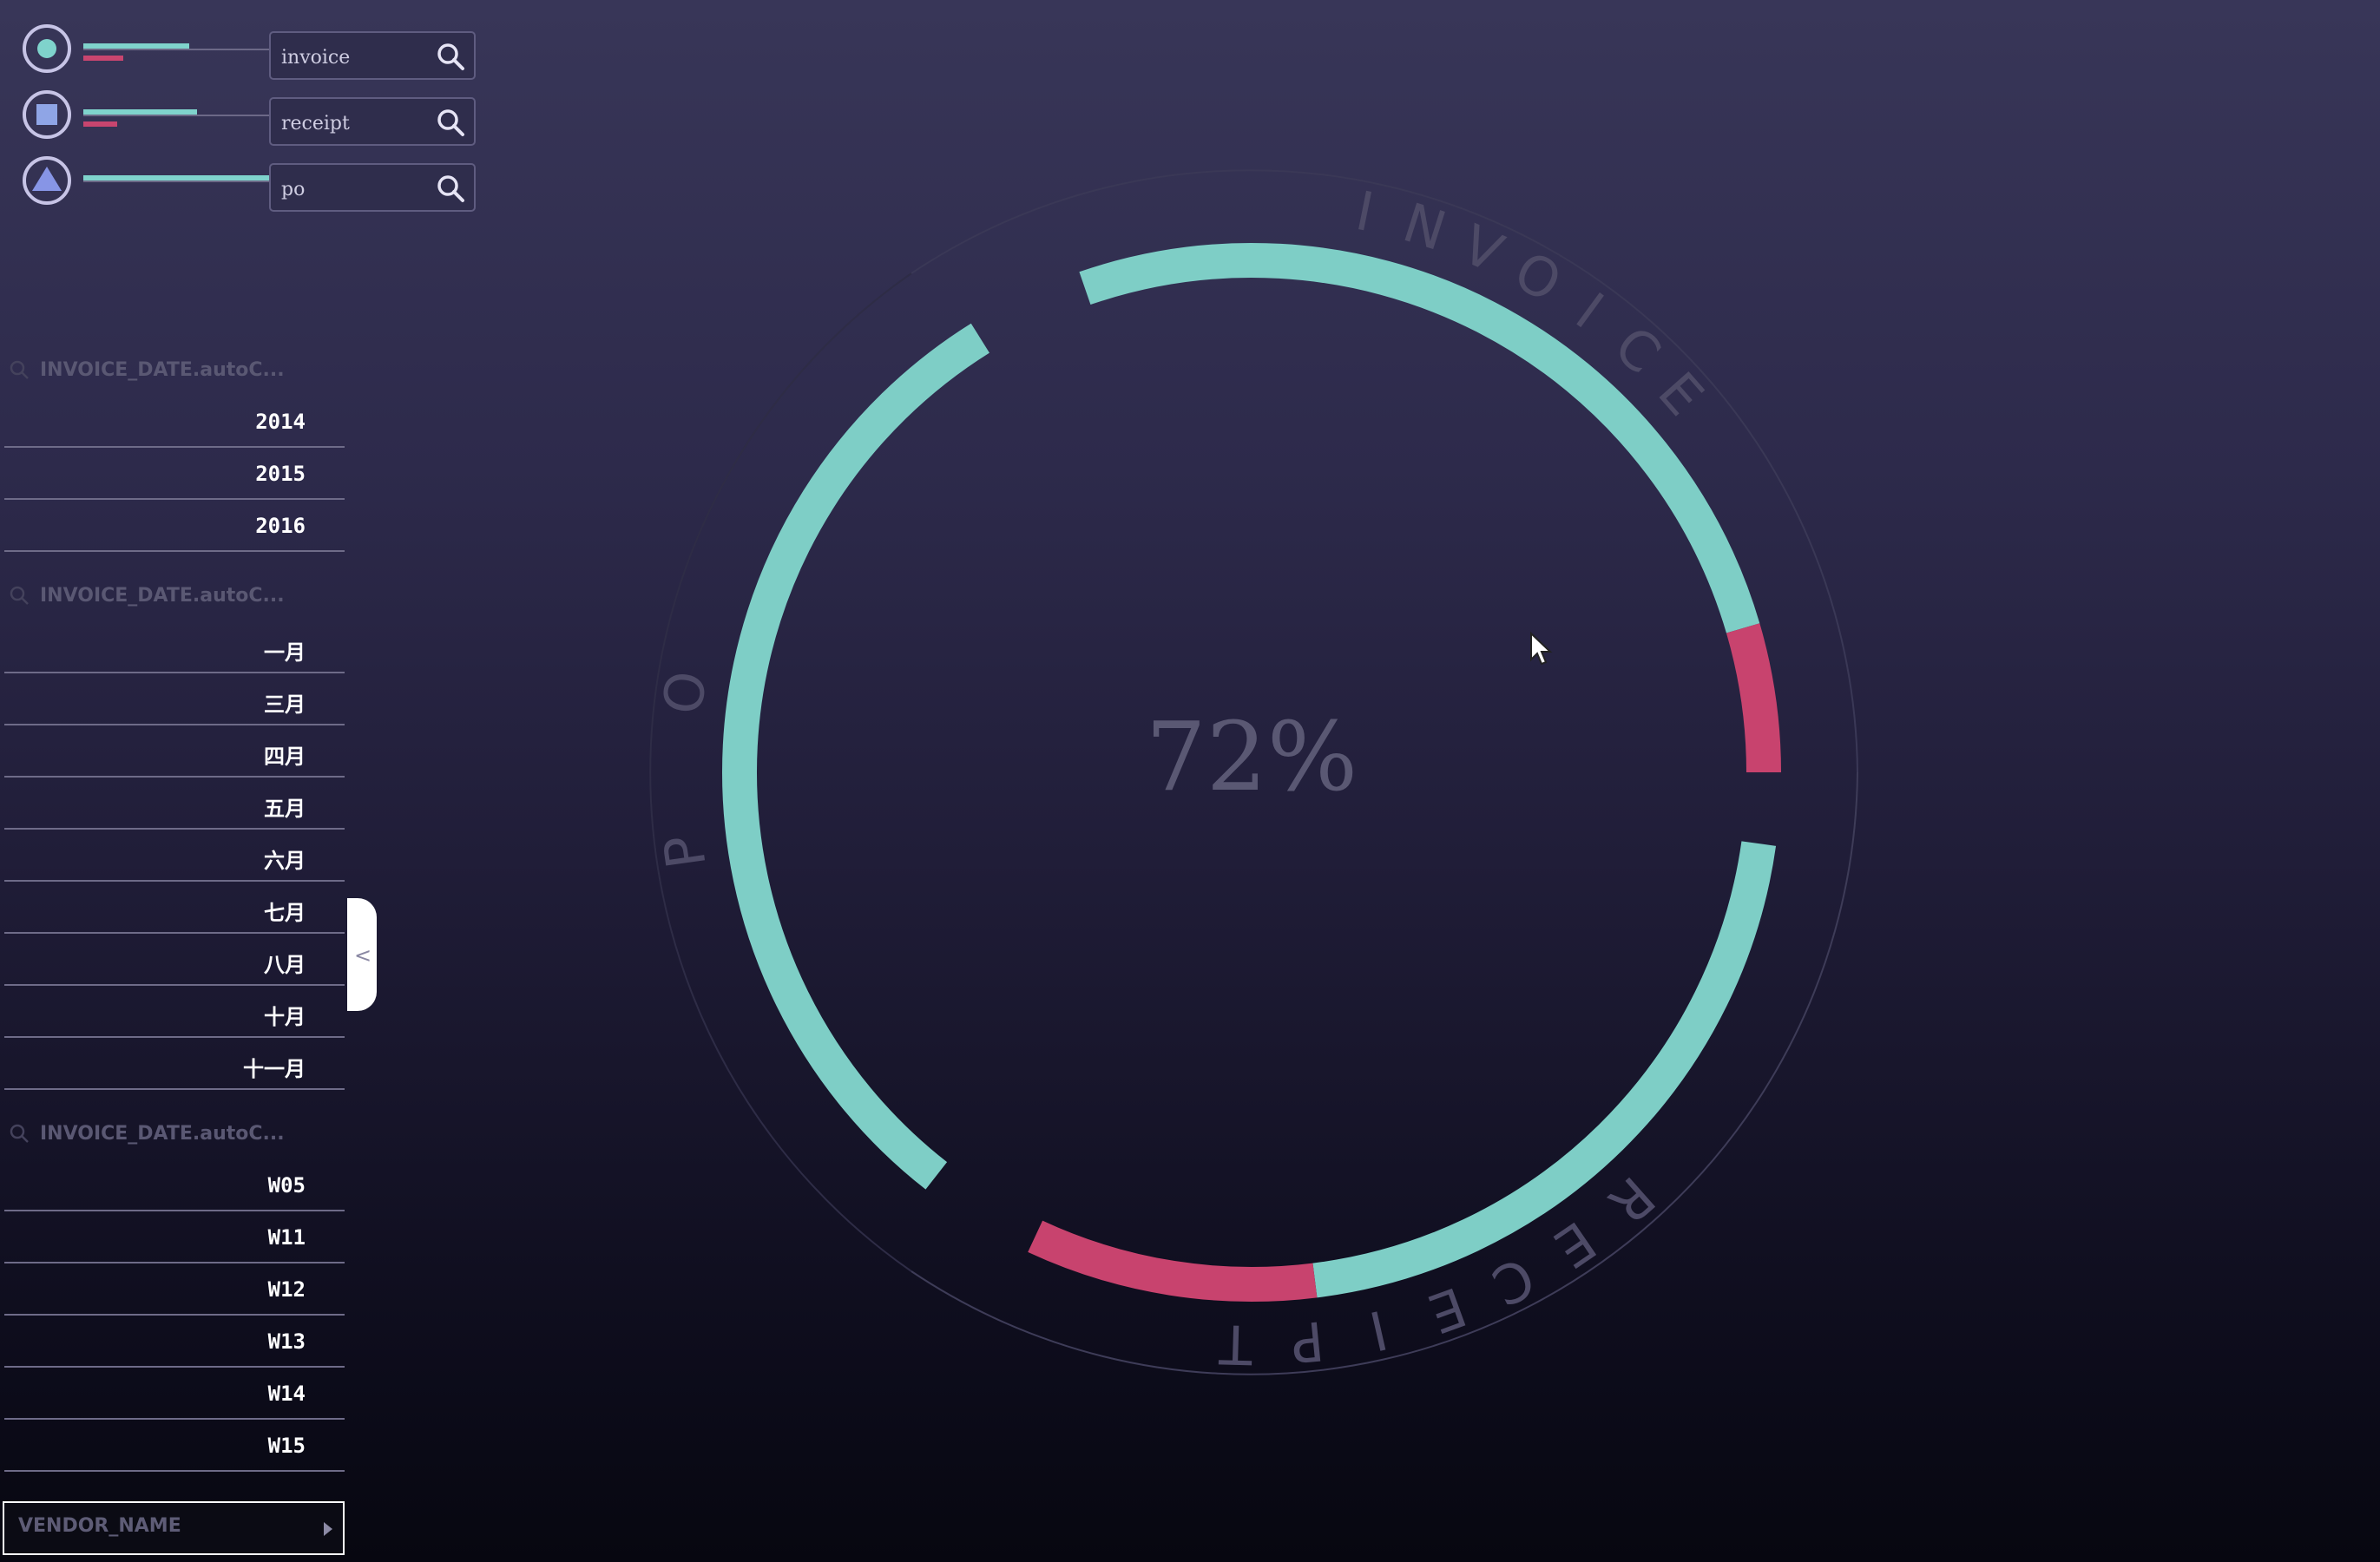 This screenshot has height=1562, width=2380. What do you see at coordinates (99, 1526) in the screenshot?
I see `vendor-name-label: VENDOR_NAME` at bounding box center [99, 1526].